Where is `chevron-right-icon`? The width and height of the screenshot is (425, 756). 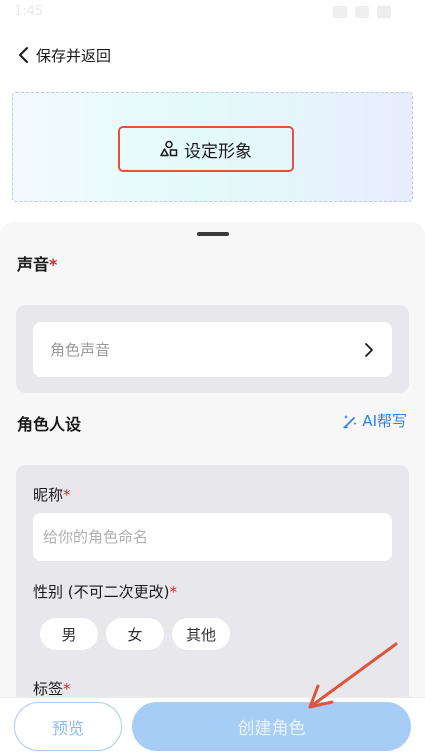 chevron-right-icon is located at coordinates (369, 349).